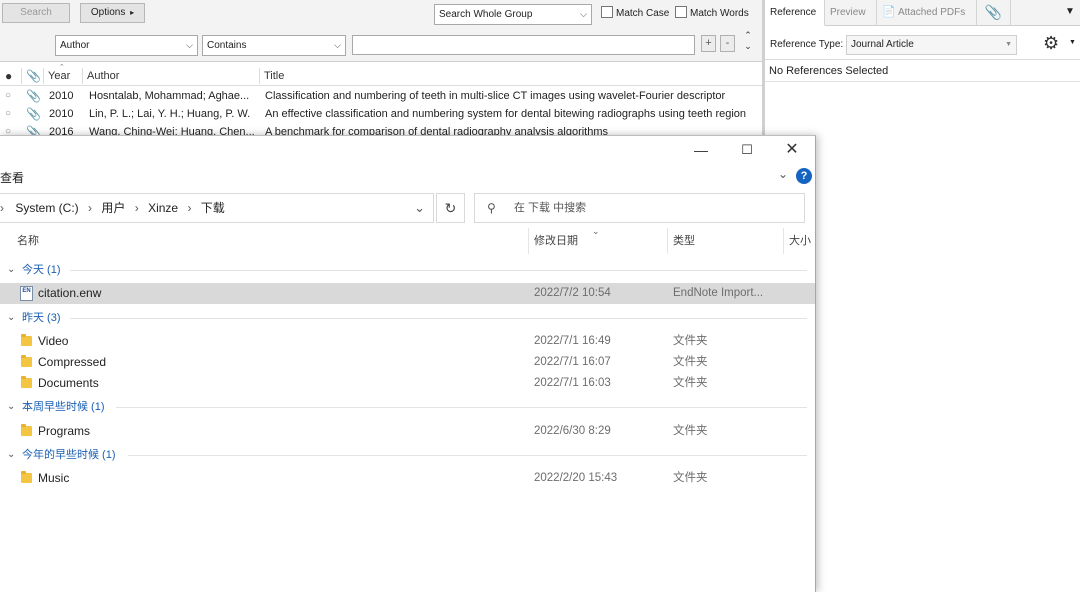 The width and height of the screenshot is (1080, 592). What do you see at coordinates (572, 383) in the screenshot?
I see `file-date: 2022/7/1 16:03` at bounding box center [572, 383].